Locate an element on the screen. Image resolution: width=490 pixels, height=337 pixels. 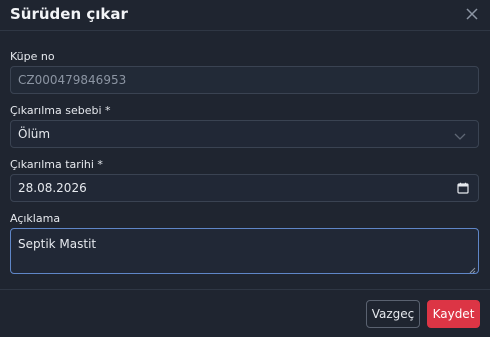
date-value: 28.08.2026 is located at coordinates (52, 188).